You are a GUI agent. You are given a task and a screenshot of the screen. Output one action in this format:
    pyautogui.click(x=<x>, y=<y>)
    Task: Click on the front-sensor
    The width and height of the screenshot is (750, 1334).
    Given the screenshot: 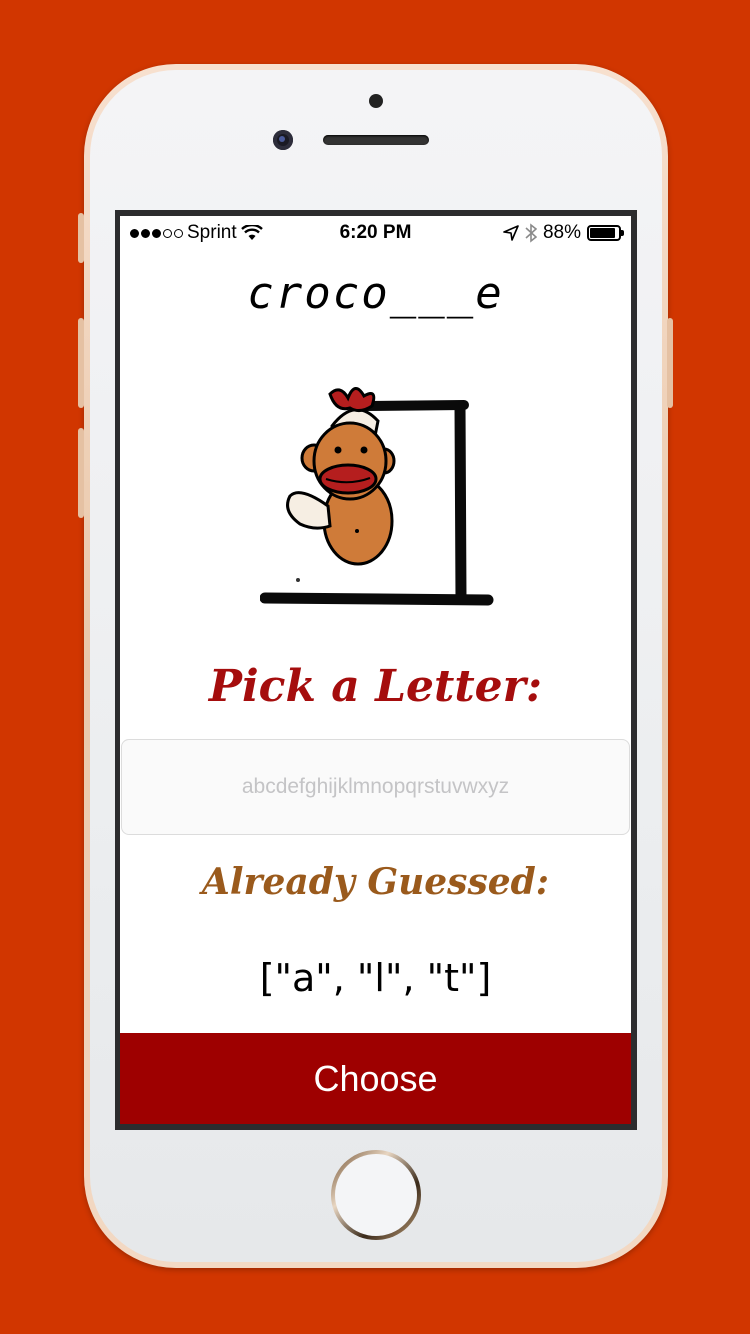 What is the action you would take?
    pyautogui.click(x=376, y=101)
    